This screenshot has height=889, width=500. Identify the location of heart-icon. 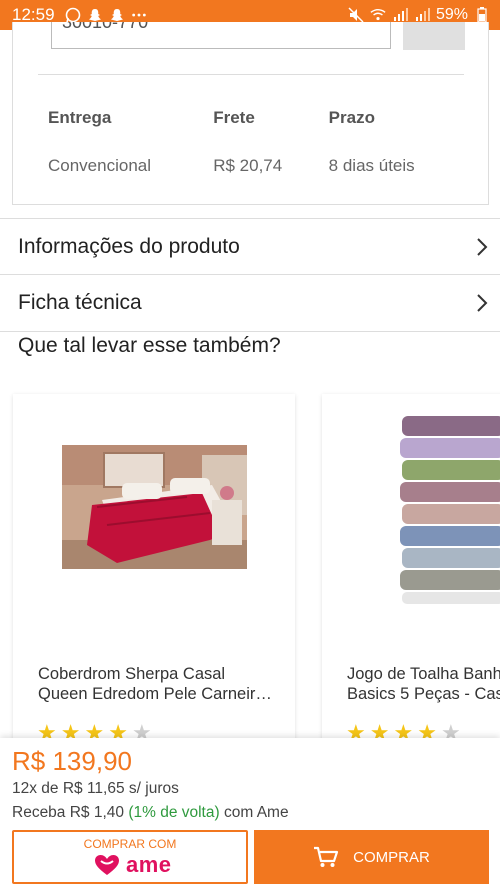
(107, 865).